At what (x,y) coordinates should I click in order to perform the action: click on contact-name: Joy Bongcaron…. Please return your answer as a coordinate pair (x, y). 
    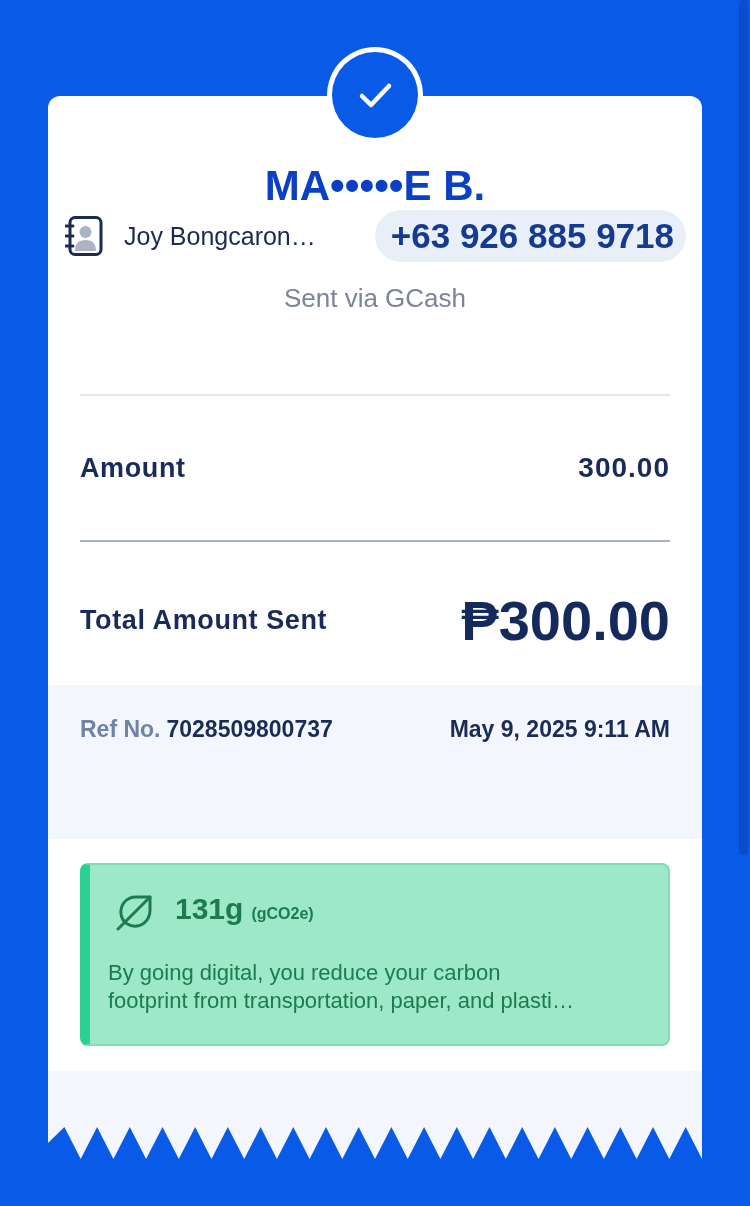
    Looking at the image, I should click on (220, 236).